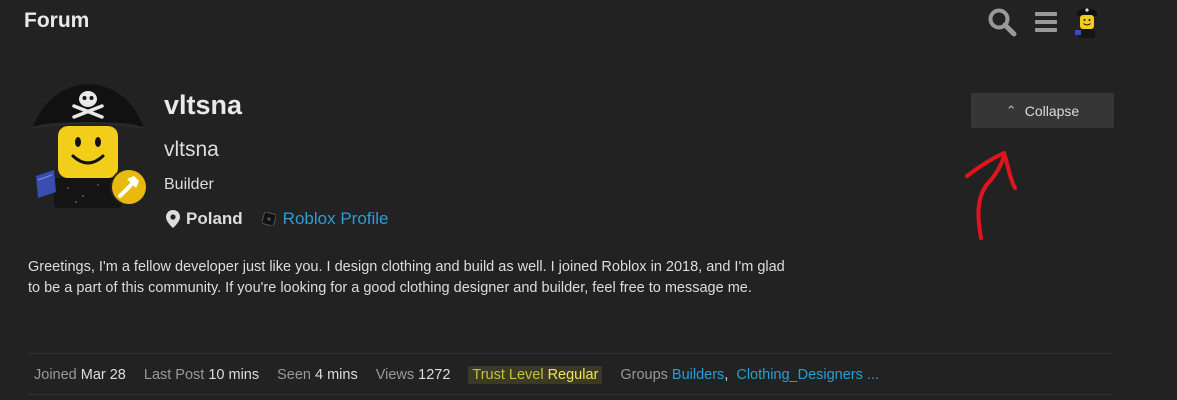  Describe the element at coordinates (214, 218) in the screenshot. I see `profile-location: Poland` at that location.